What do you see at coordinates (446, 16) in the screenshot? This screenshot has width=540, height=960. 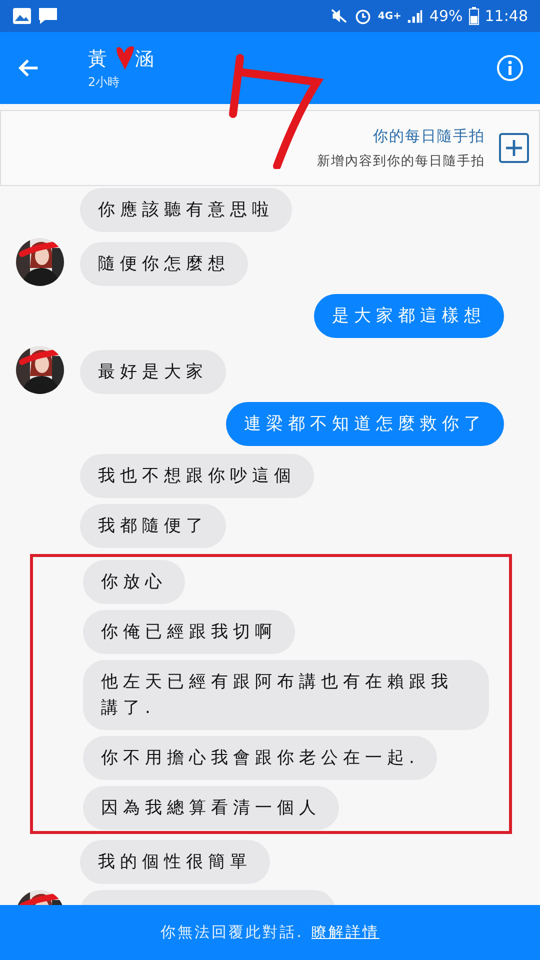 I see `battery-percent: 49%` at bounding box center [446, 16].